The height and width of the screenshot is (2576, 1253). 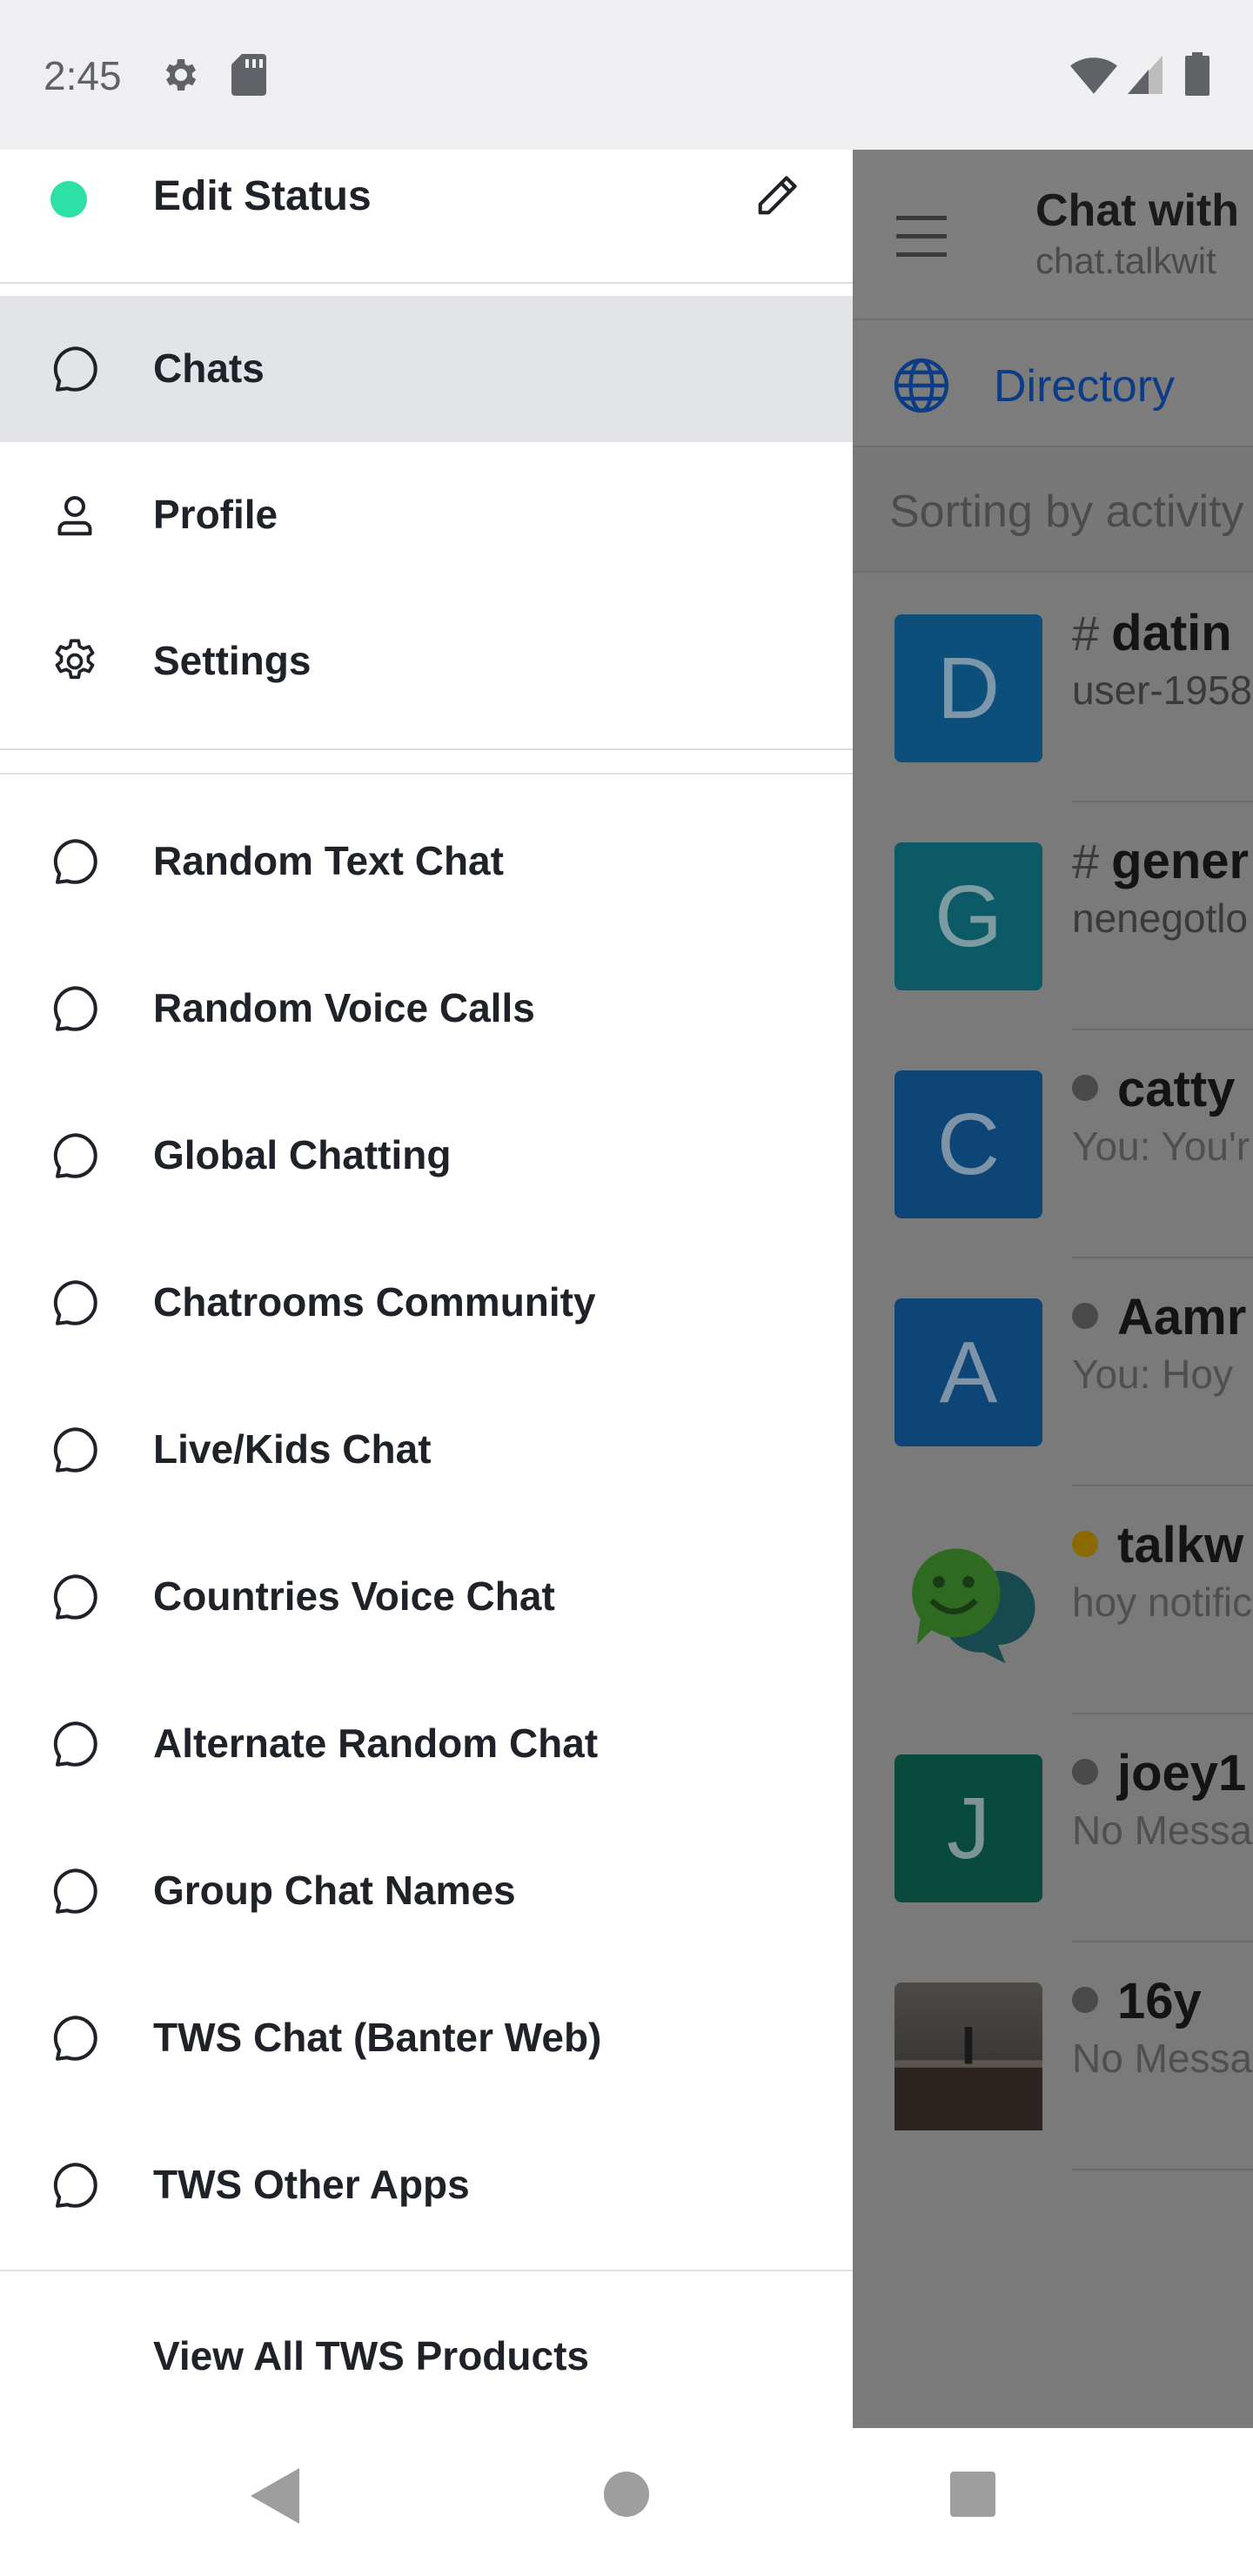 I want to click on drawer-link-label: Countries Voice Chat, so click(x=354, y=1596).